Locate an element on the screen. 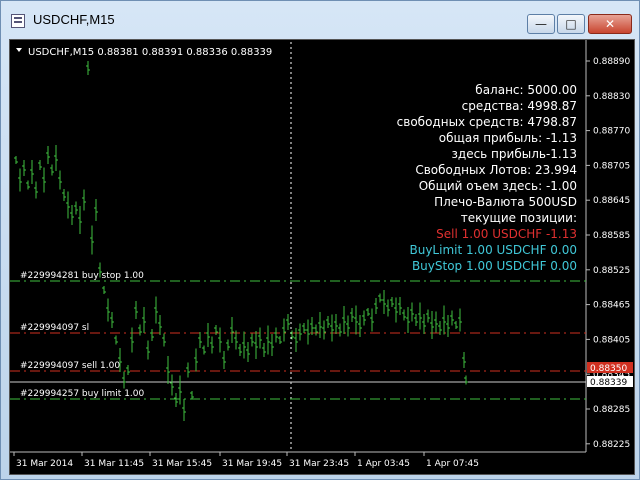 The height and width of the screenshot is (480, 640). order-label-buy-limit: #229994257 buy limit 1.00 is located at coordinates (82, 394).